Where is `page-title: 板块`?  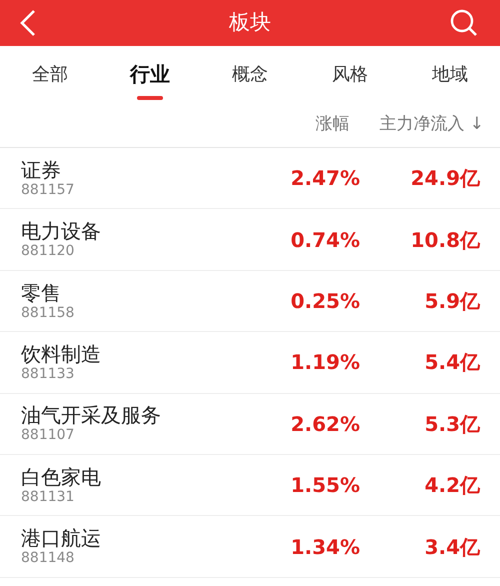 page-title: 板块 is located at coordinates (250, 22).